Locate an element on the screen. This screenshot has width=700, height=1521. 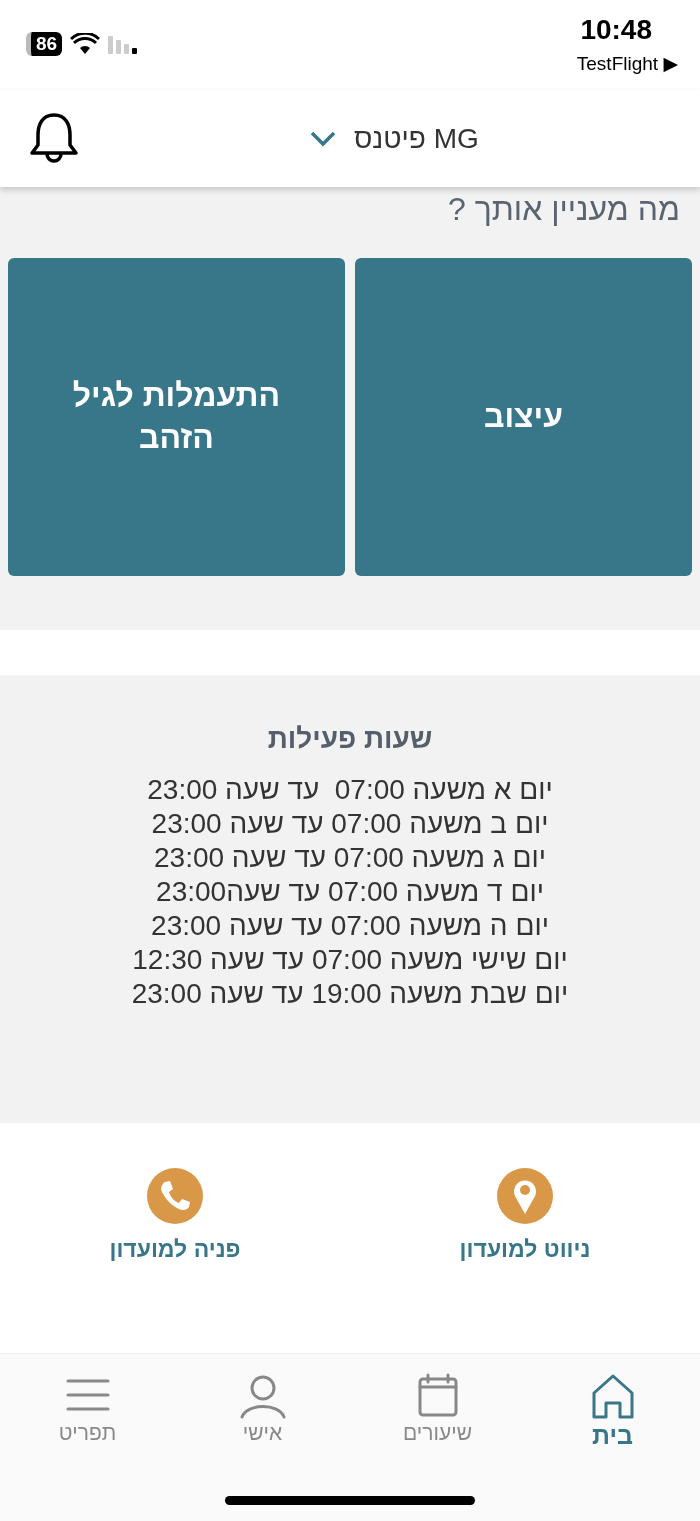
contact-action-button: ניווט למועדון is located at coordinates (525, 1215).